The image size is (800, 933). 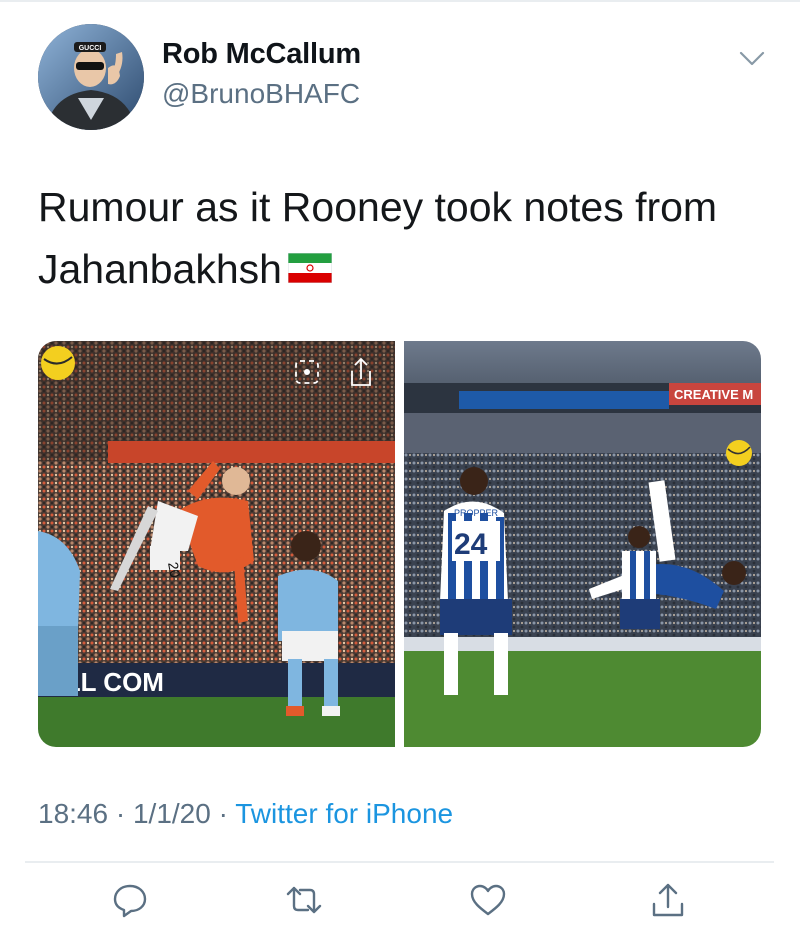 What do you see at coordinates (130, 900) in the screenshot?
I see `reply-icon` at bounding box center [130, 900].